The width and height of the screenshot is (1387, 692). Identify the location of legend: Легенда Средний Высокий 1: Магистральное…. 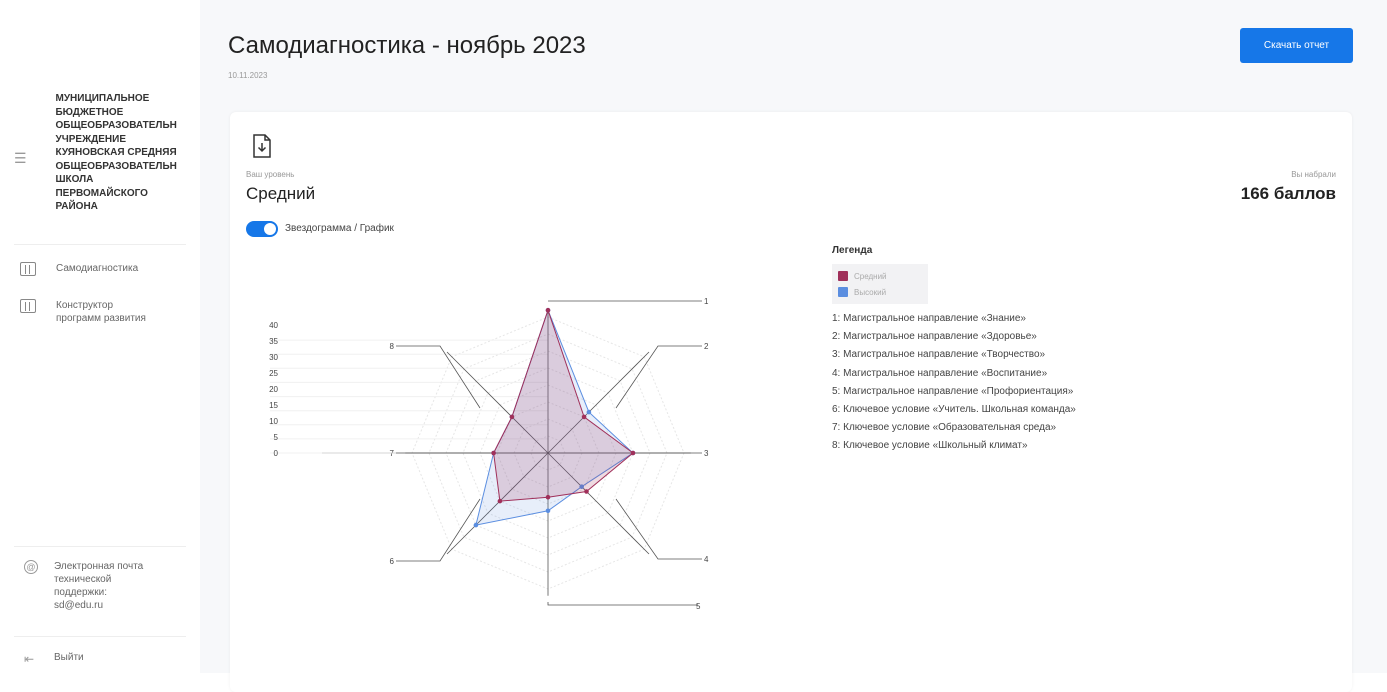
(954, 350).